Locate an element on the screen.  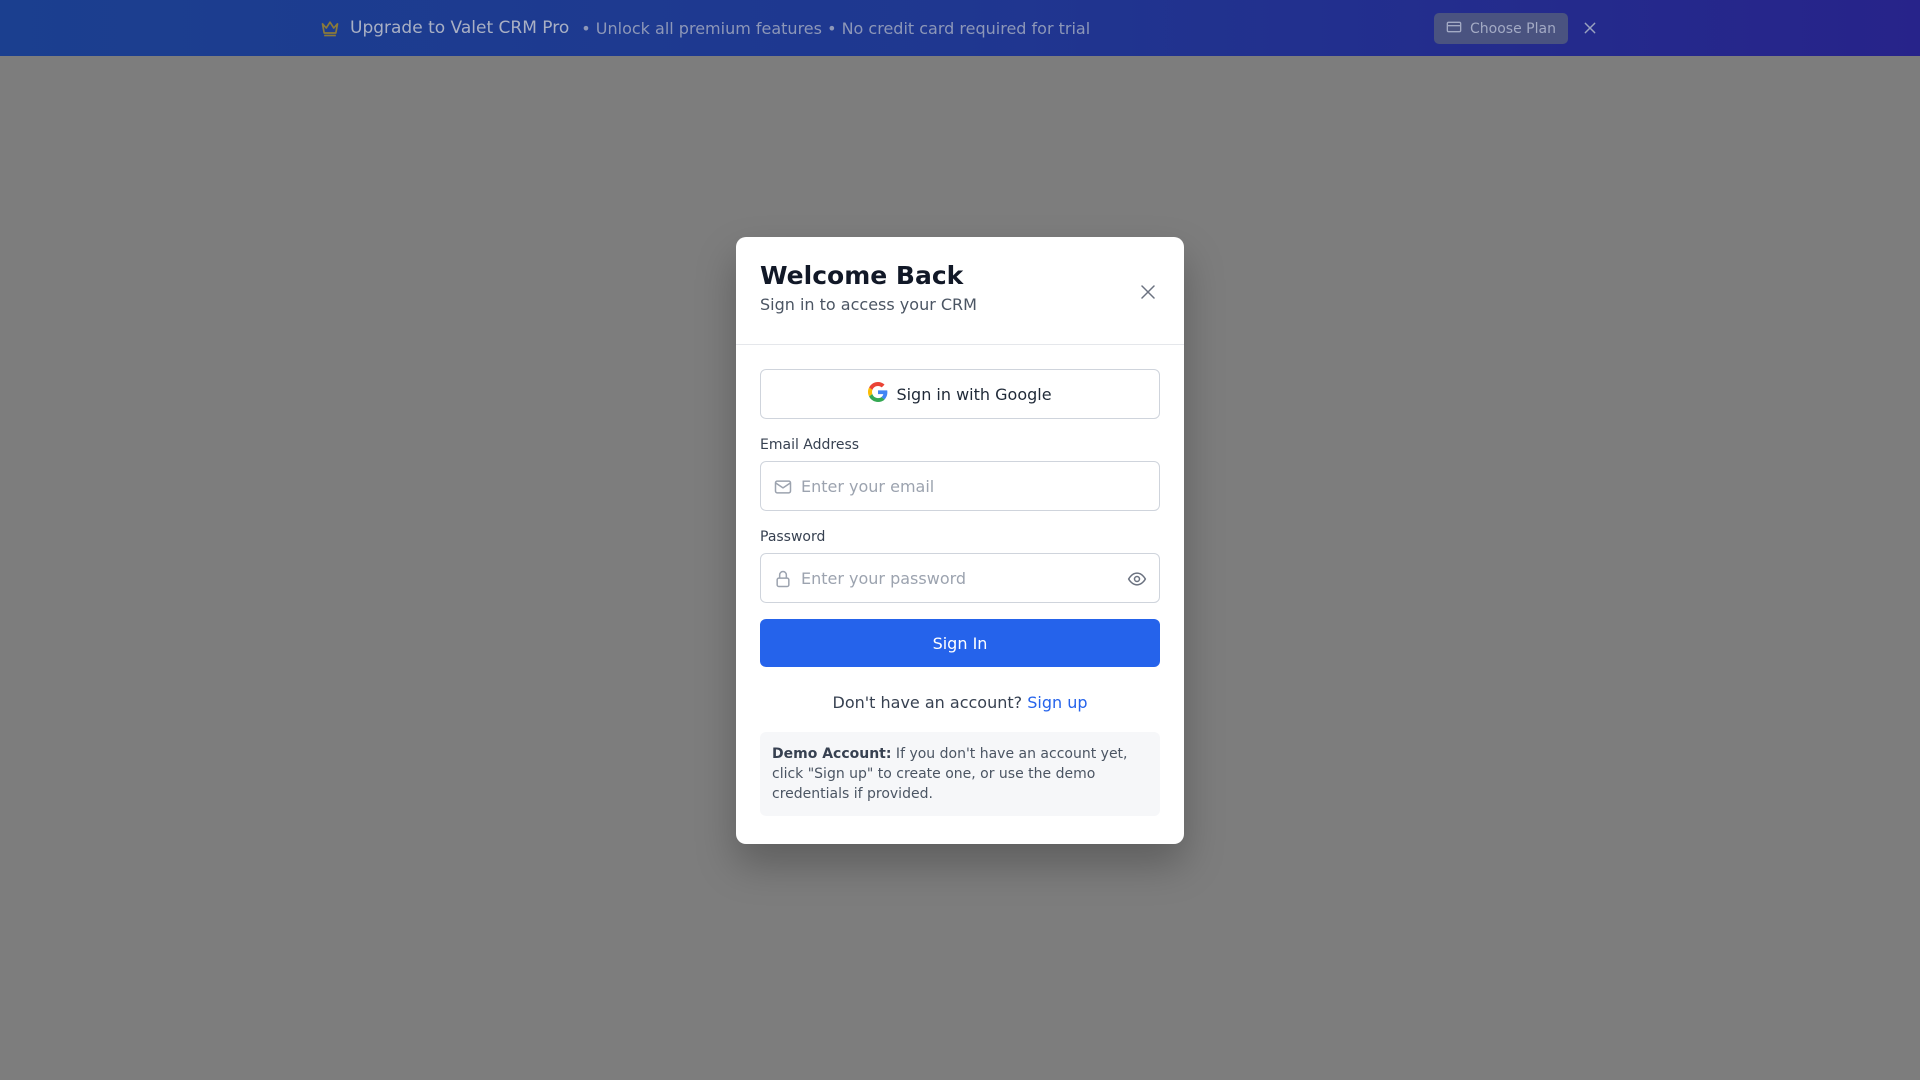
password-label: Password is located at coordinates (793, 537).